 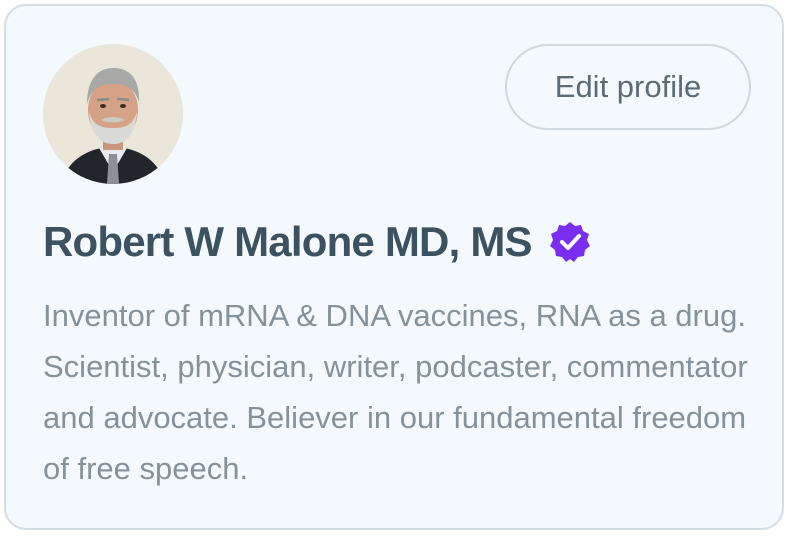 I want to click on edit-profile-button: Edit profile, so click(x=628, y=87).